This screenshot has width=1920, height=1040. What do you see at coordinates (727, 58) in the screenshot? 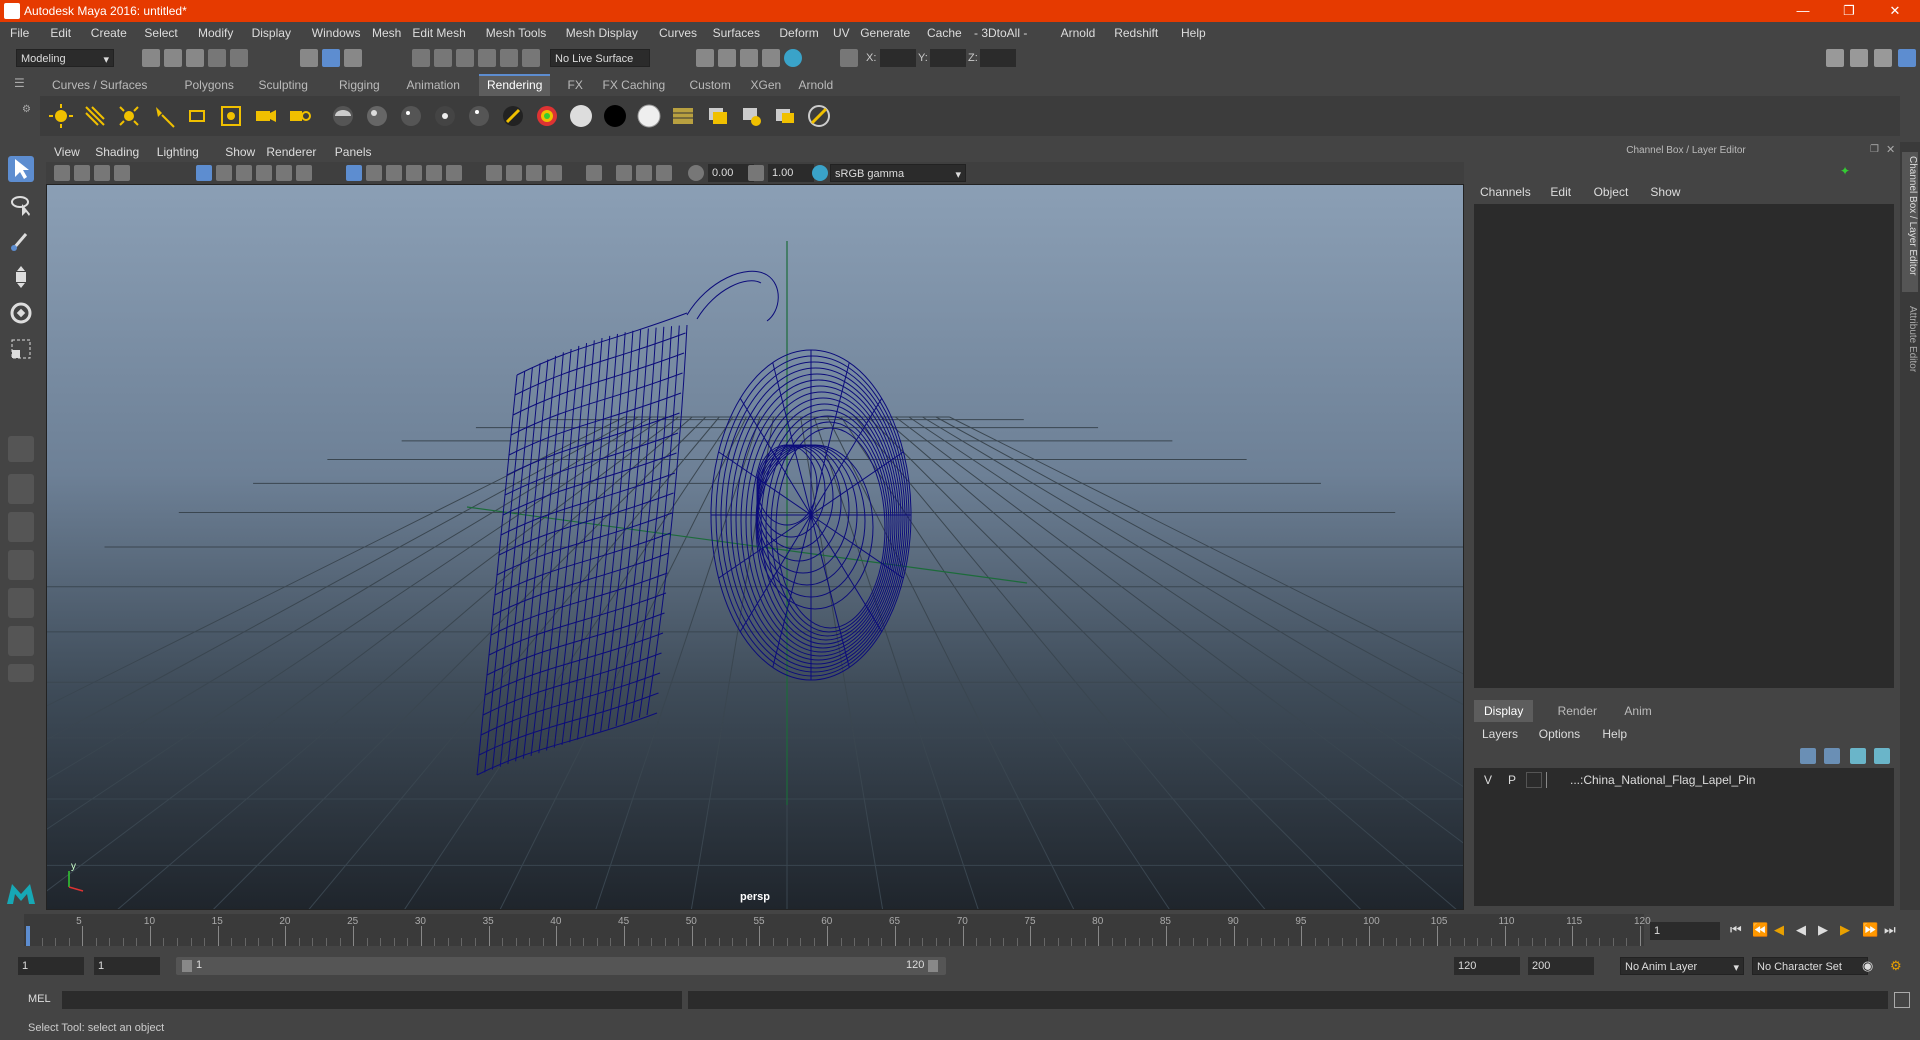
I see `render-frame-icon` at bounding box center [727, 58].